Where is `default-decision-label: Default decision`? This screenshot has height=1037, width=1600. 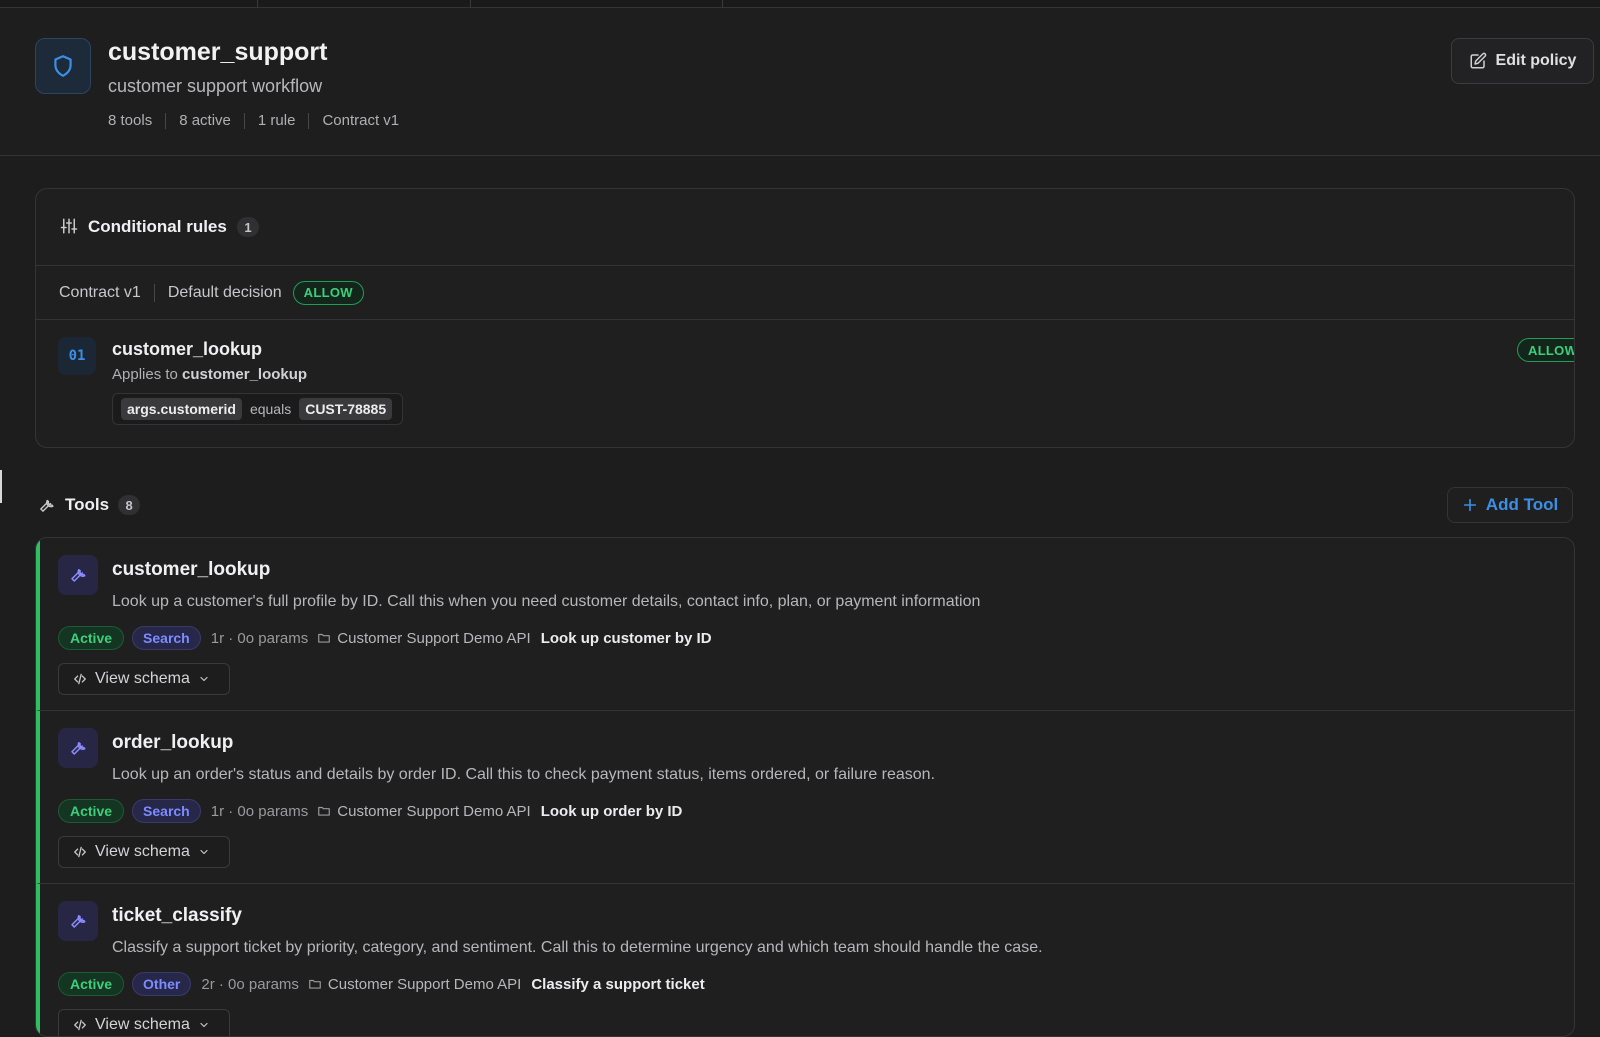 default-decision-label: Default decision is located at coordinates (224, 292).